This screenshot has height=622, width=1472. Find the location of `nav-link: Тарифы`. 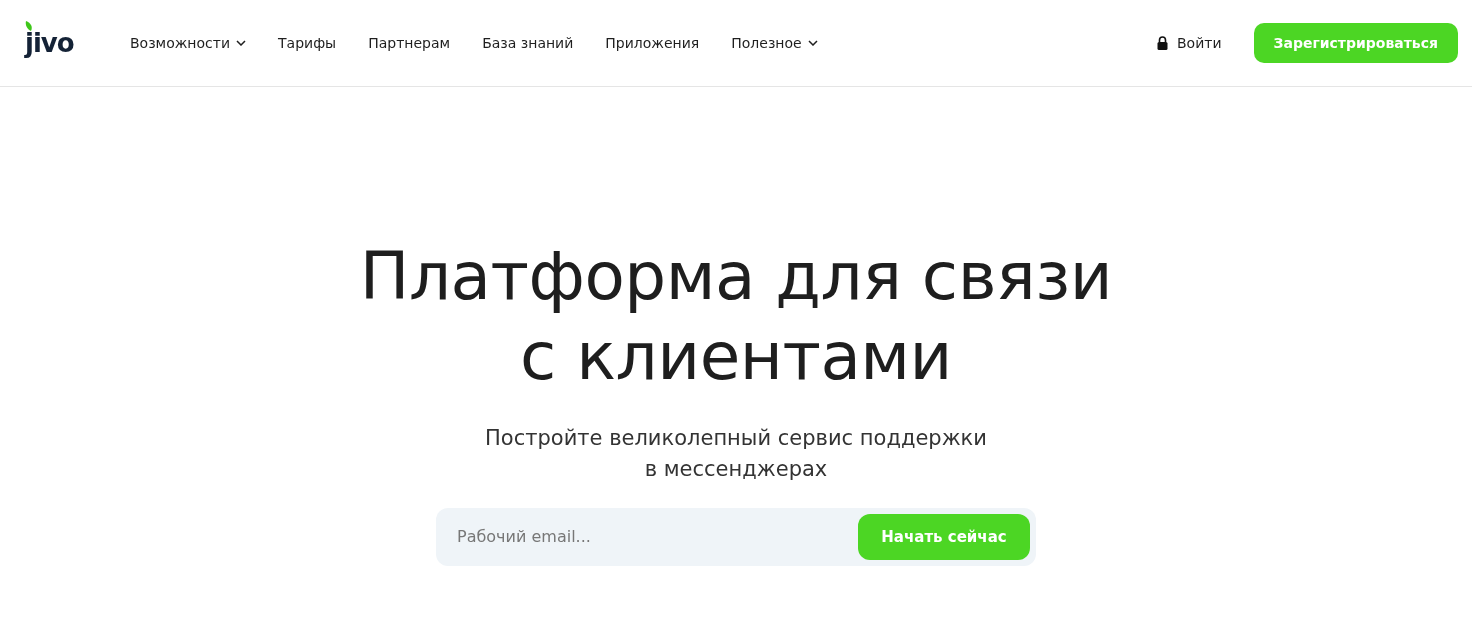

nav-link: Тарифы is located at coordinates (307, 43).